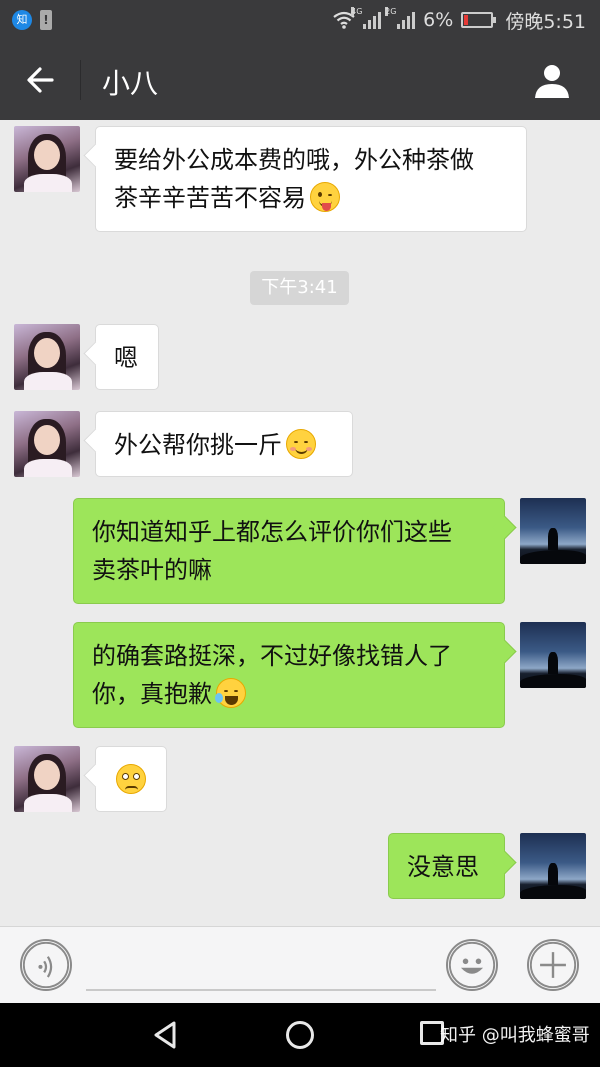  I want to click on battery-percent: 6%, so click(438, 20).